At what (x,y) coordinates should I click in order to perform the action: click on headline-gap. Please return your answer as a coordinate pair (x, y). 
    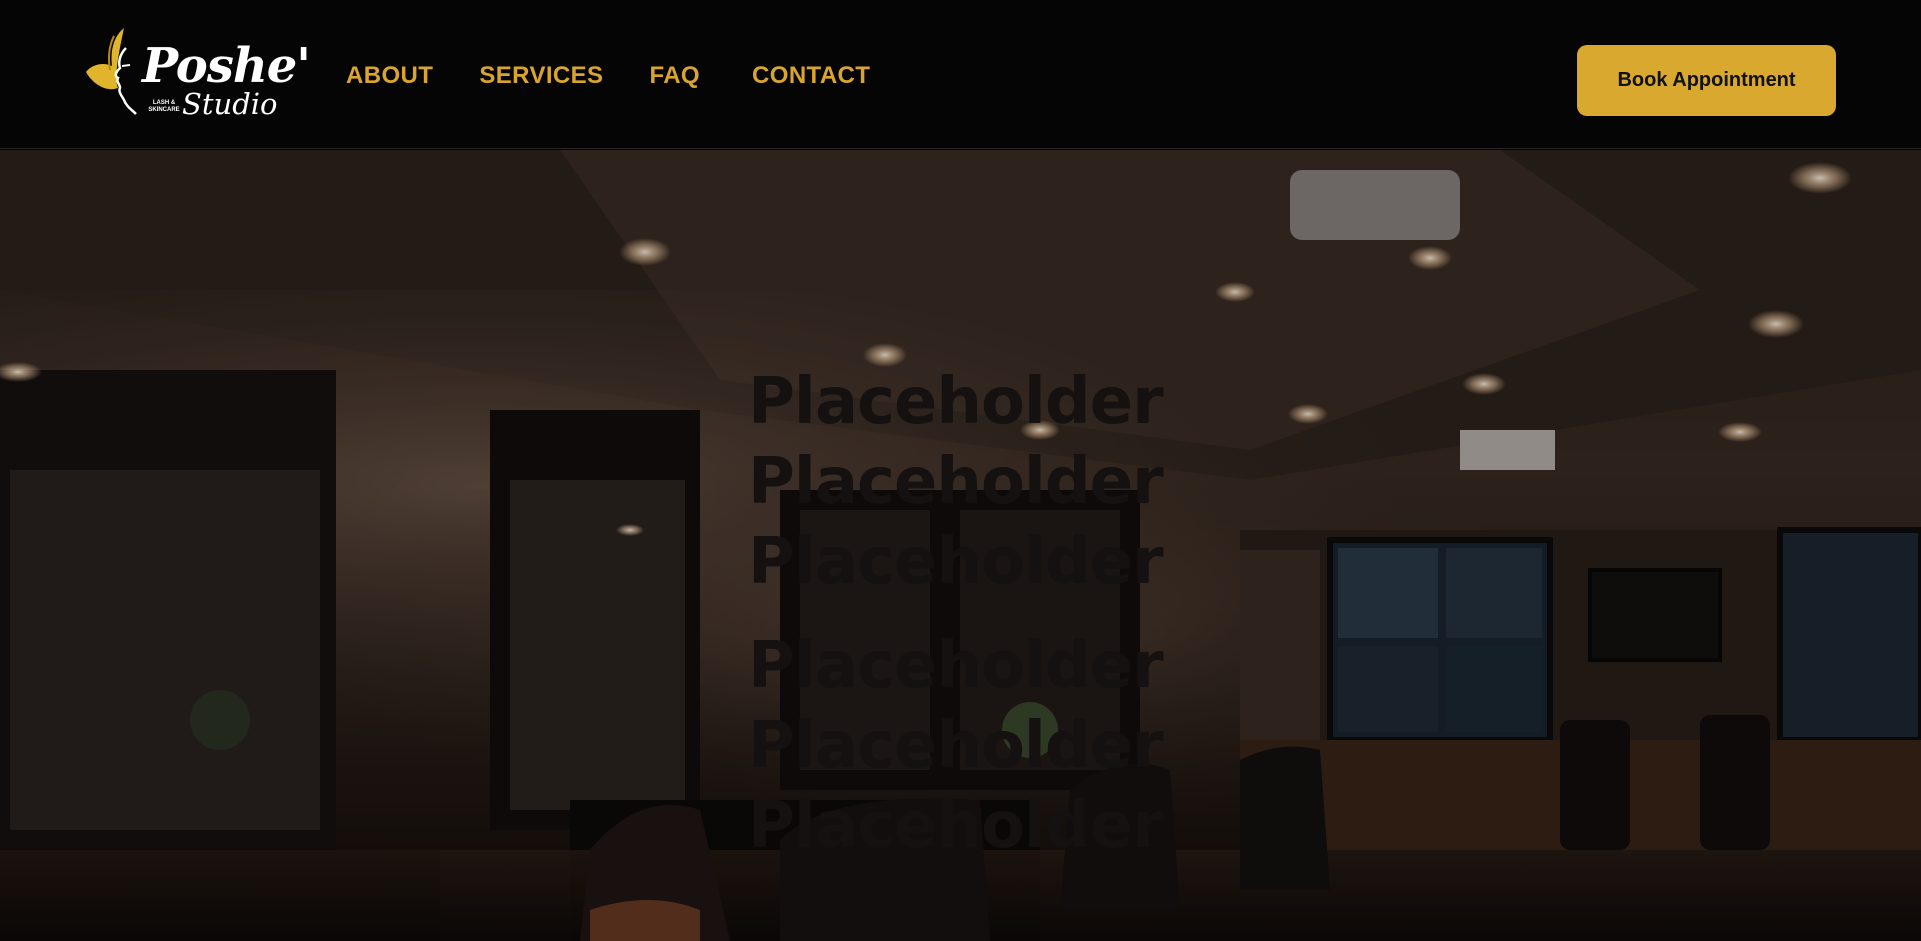
    Looking at the image, I should click on (968, 614).